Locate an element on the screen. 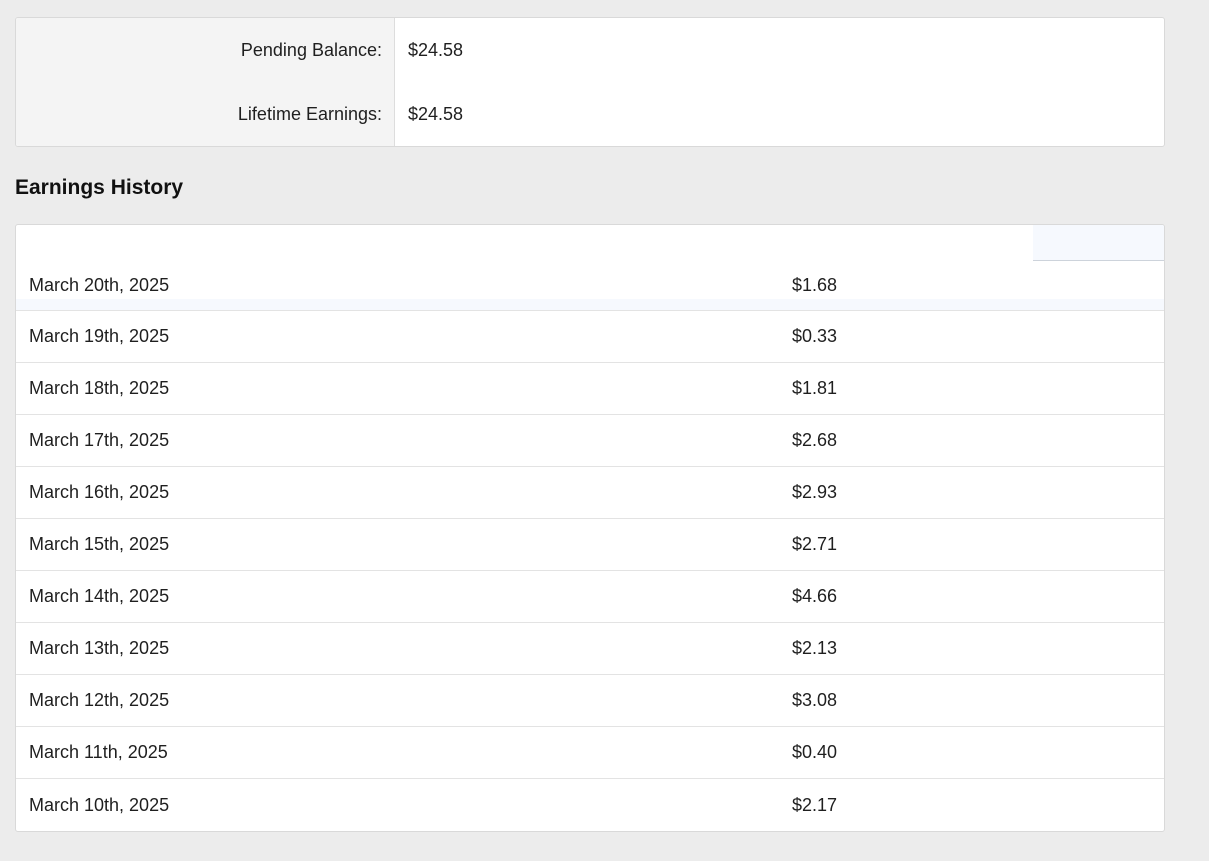  earning-amount: $0.40 is located at coordinates (815, 752).